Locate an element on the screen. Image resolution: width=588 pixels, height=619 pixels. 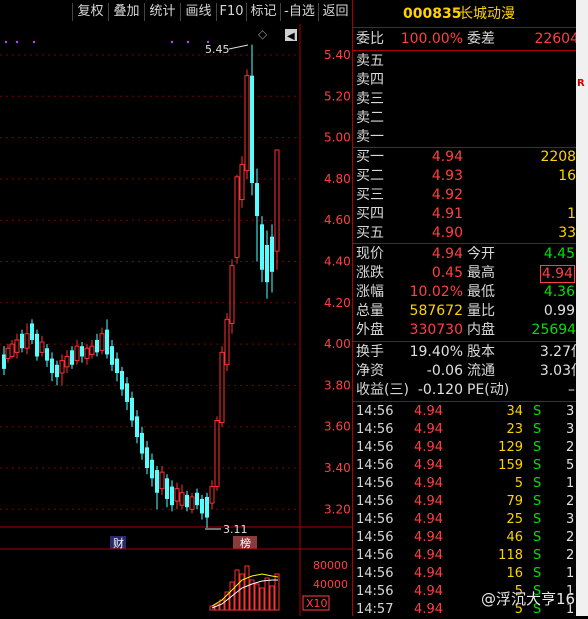
outer-label: 外盘 is located at coordinates (370, 330).